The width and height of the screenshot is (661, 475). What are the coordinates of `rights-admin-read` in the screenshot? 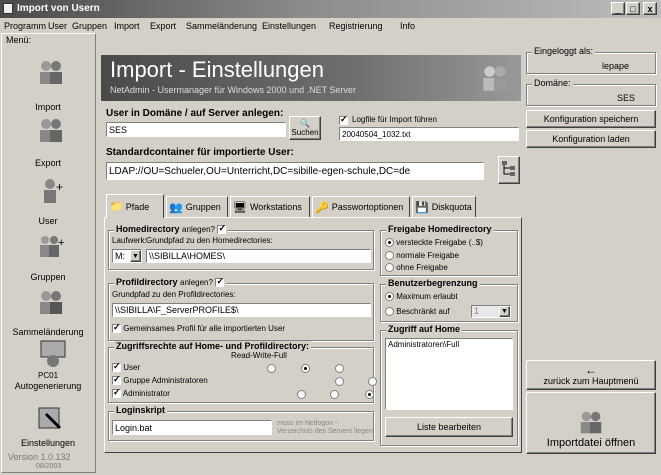 It's located at (302, 395).